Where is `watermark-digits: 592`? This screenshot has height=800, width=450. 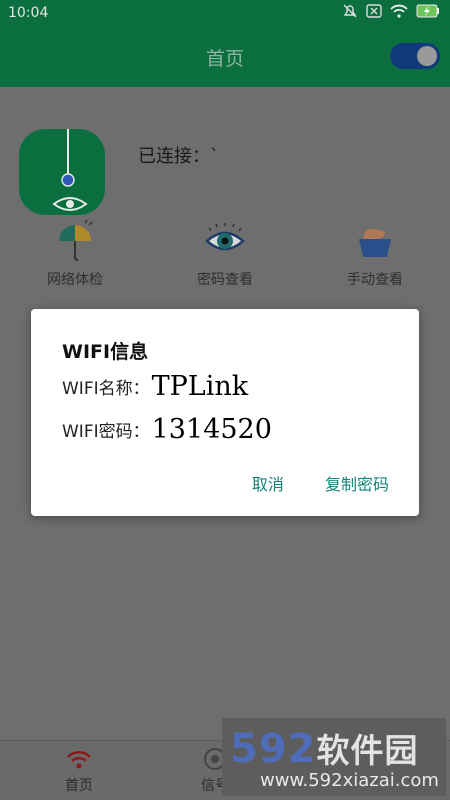 watermark-digits: 592 is located at coordinates (273, 749).